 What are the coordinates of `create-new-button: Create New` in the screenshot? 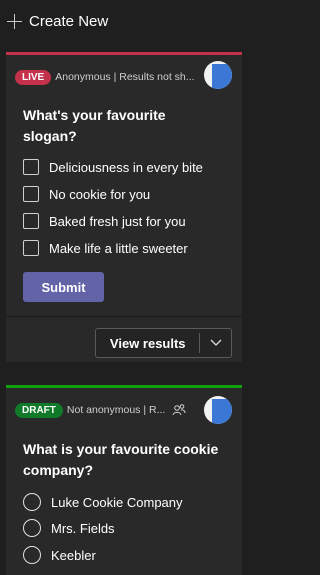 It's located at (126, 23).